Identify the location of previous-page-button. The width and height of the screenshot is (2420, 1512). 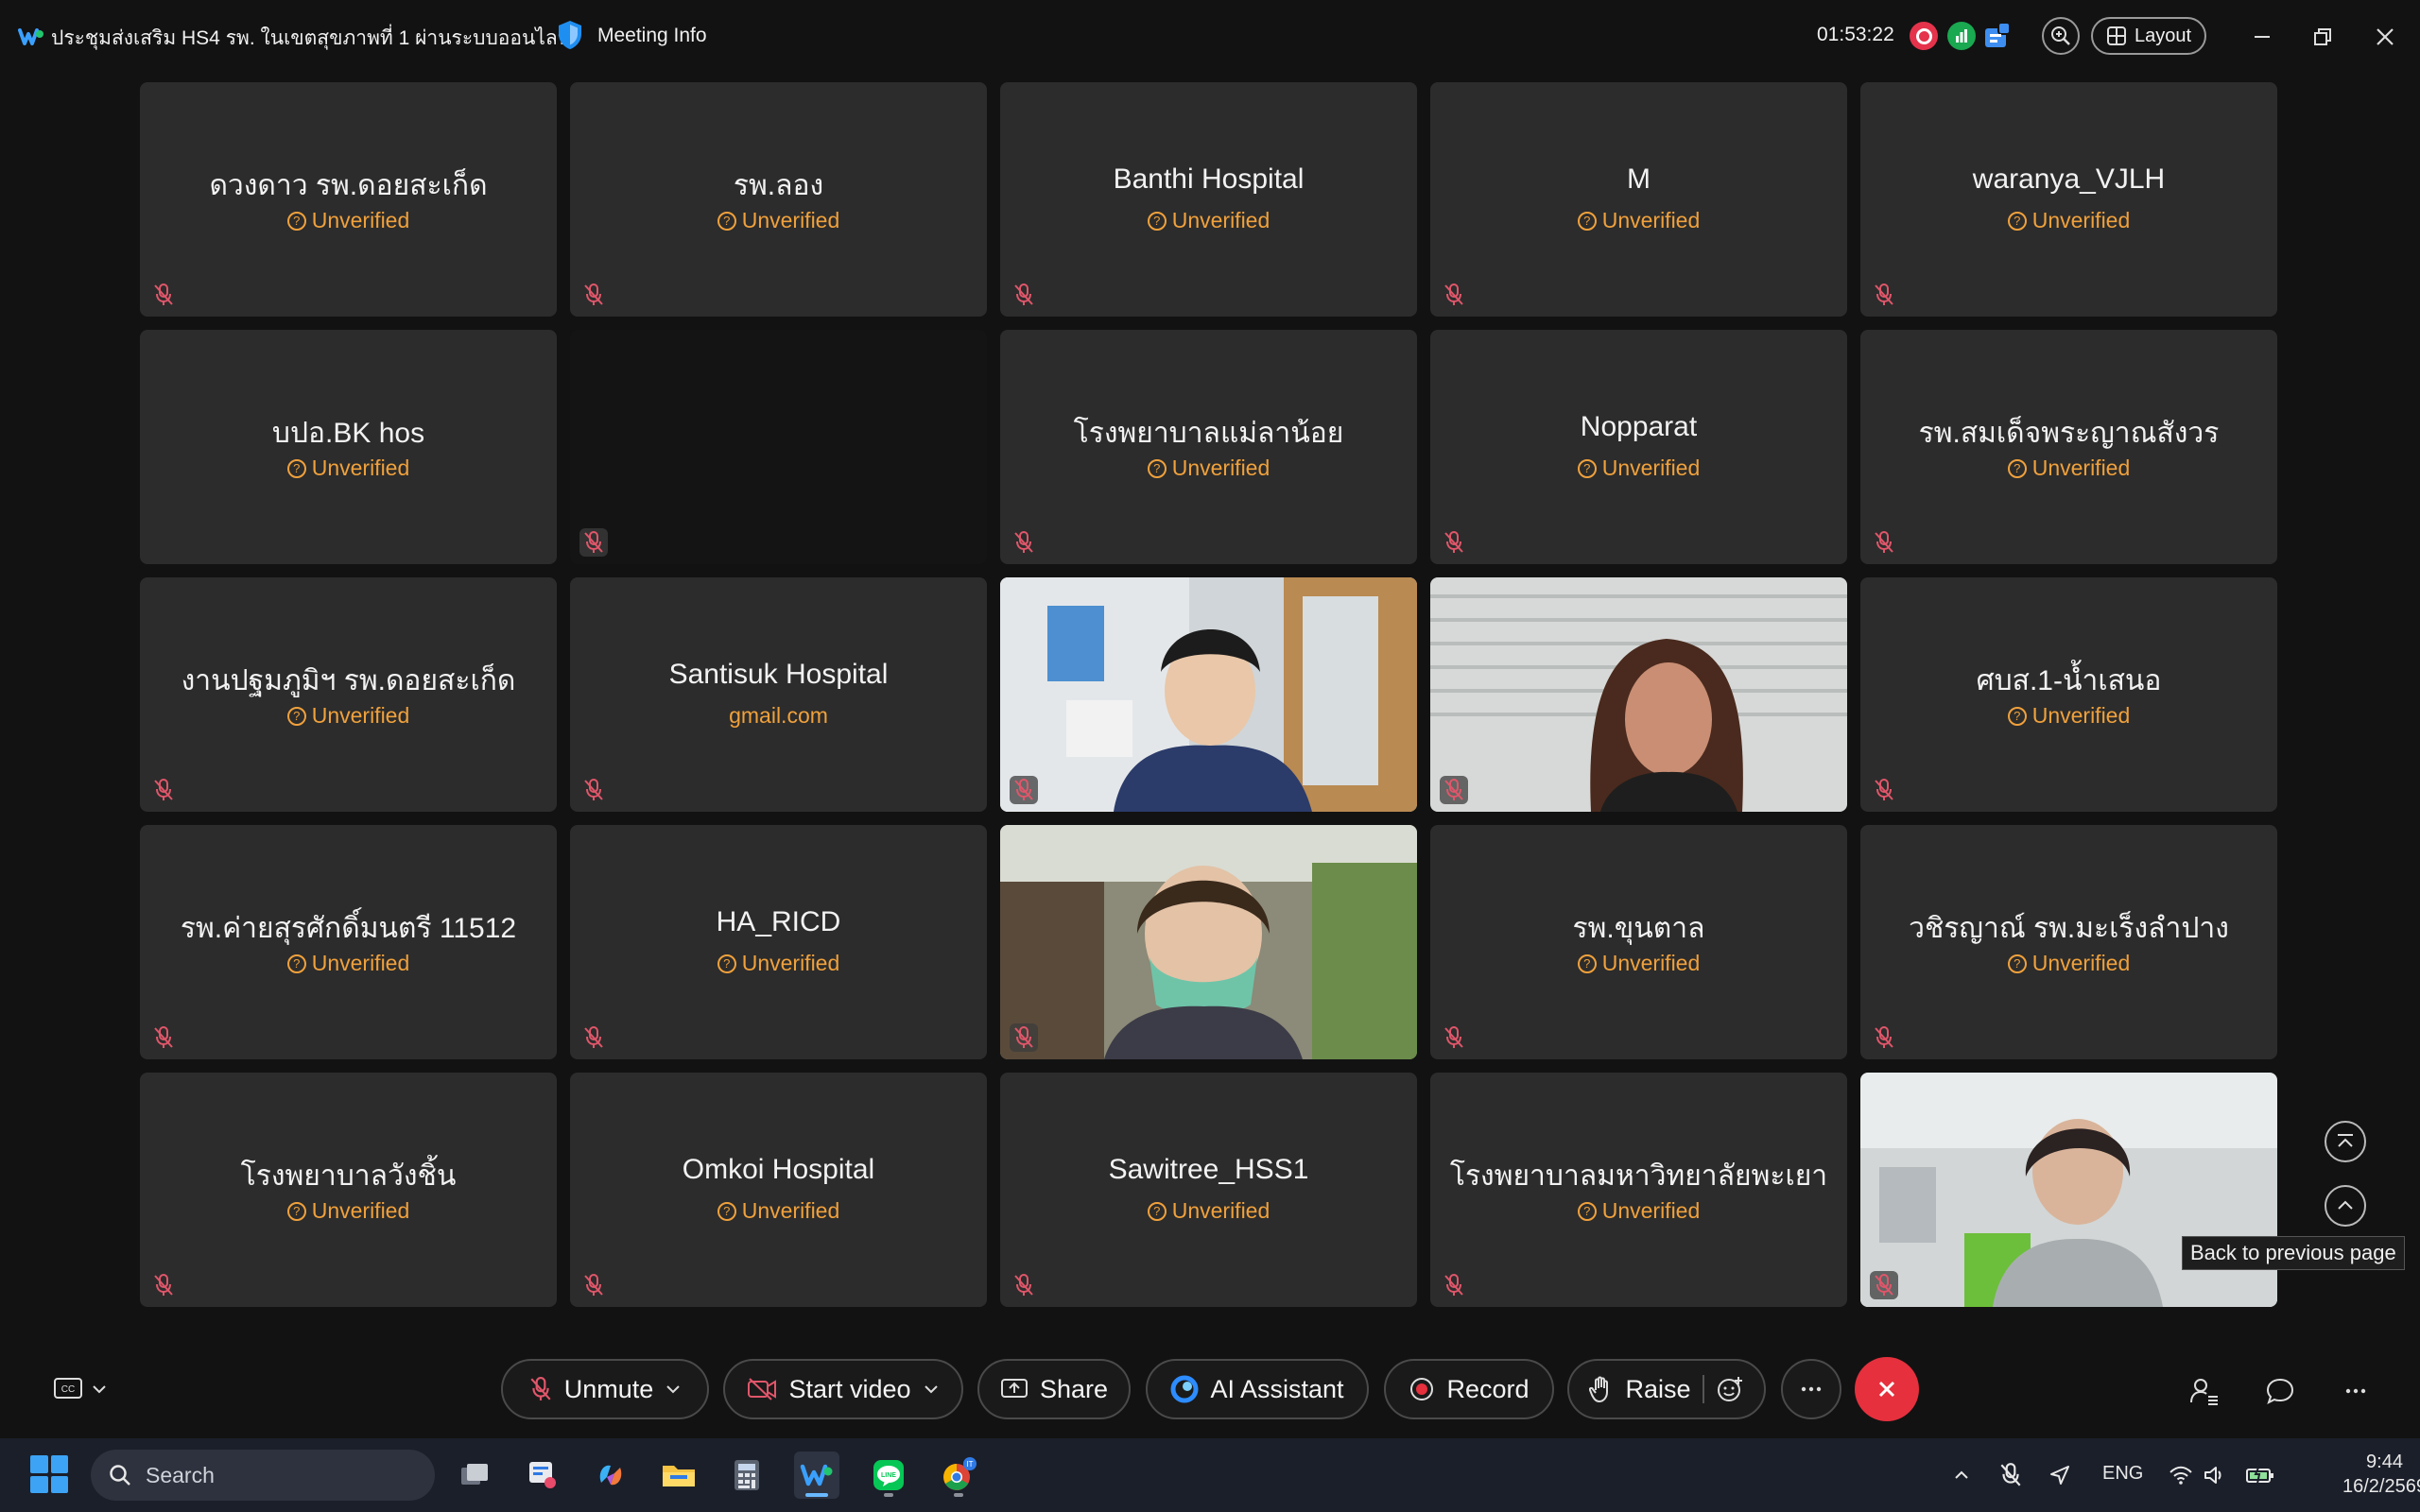
(2345, 1206).